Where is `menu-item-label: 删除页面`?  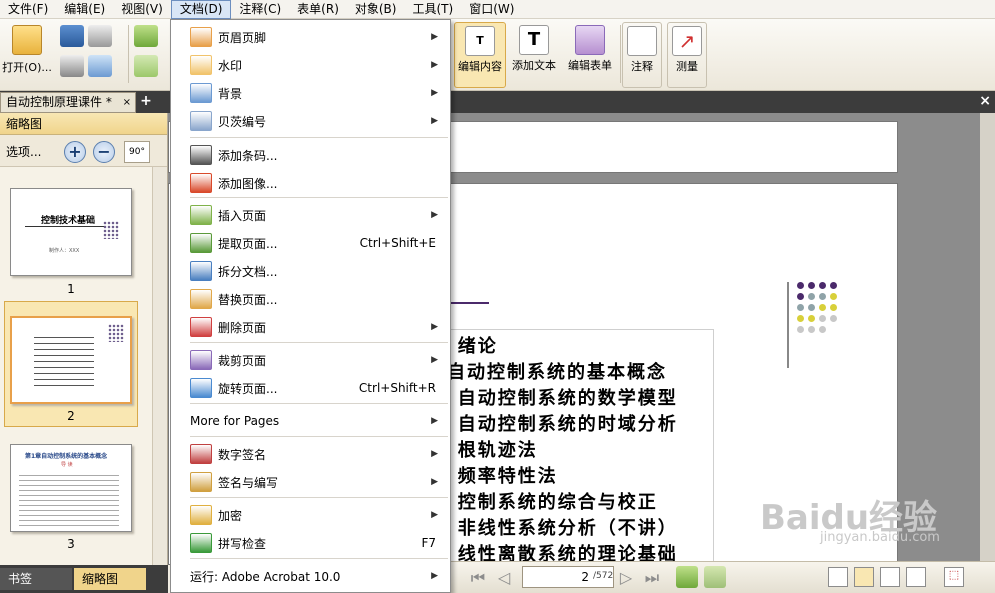 menu-item-label: 删除页面 is located at coordinates (242, 327).